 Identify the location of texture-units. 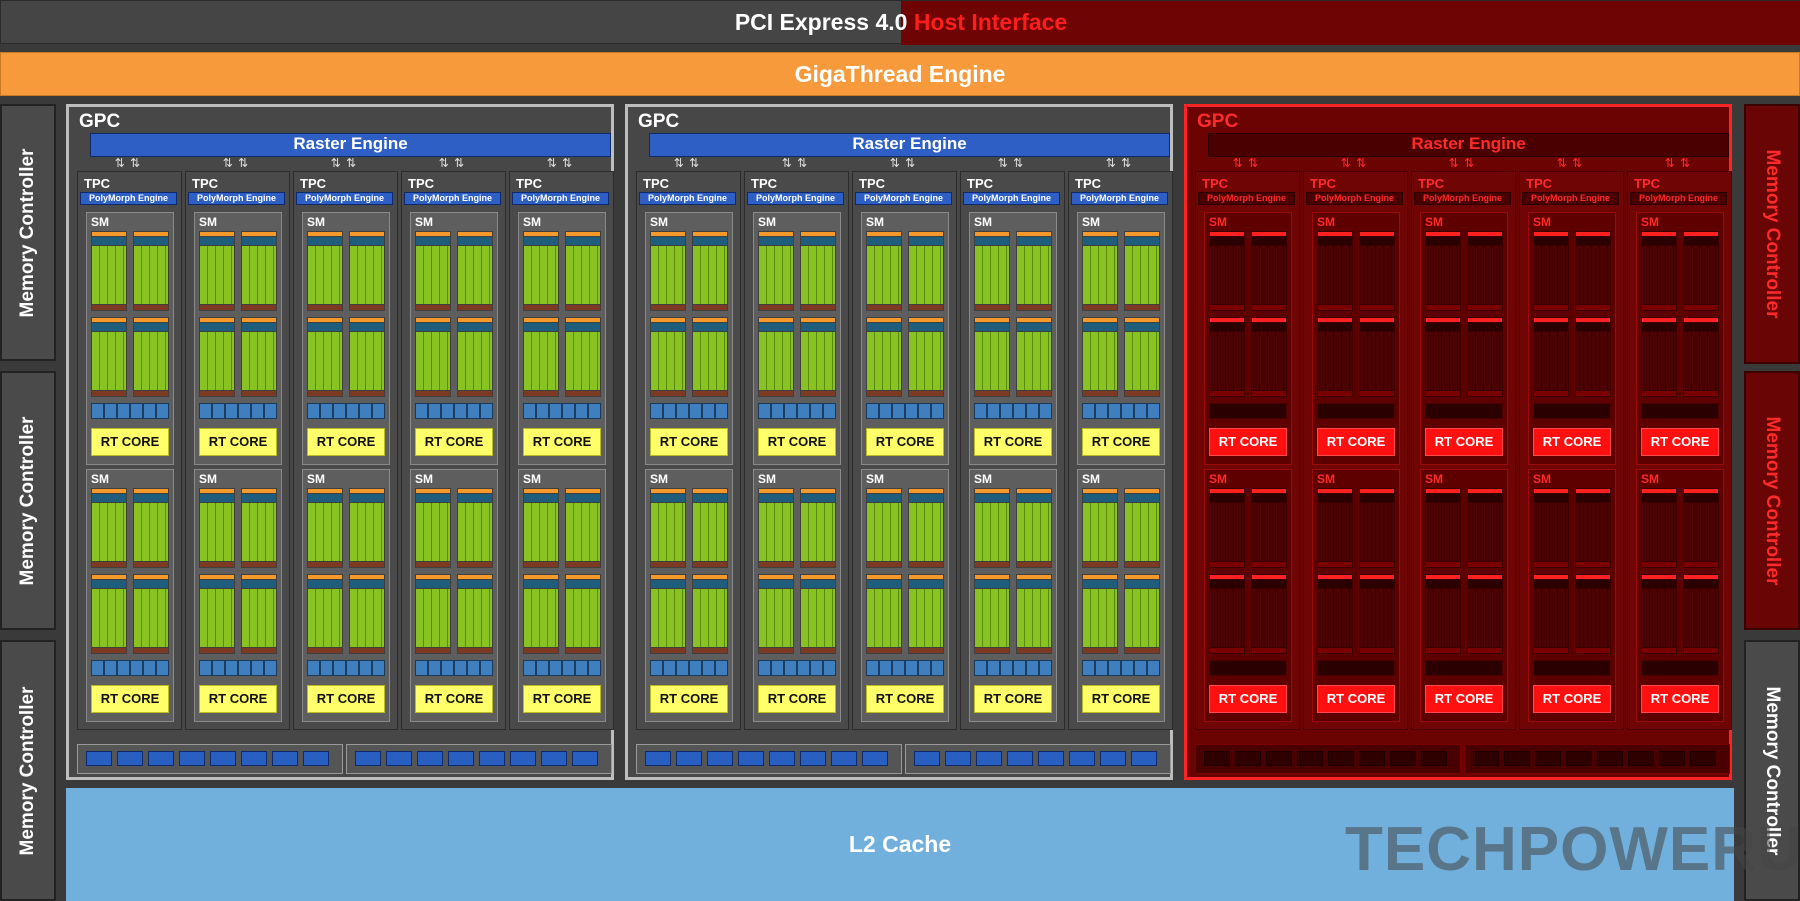
(1680, 411).